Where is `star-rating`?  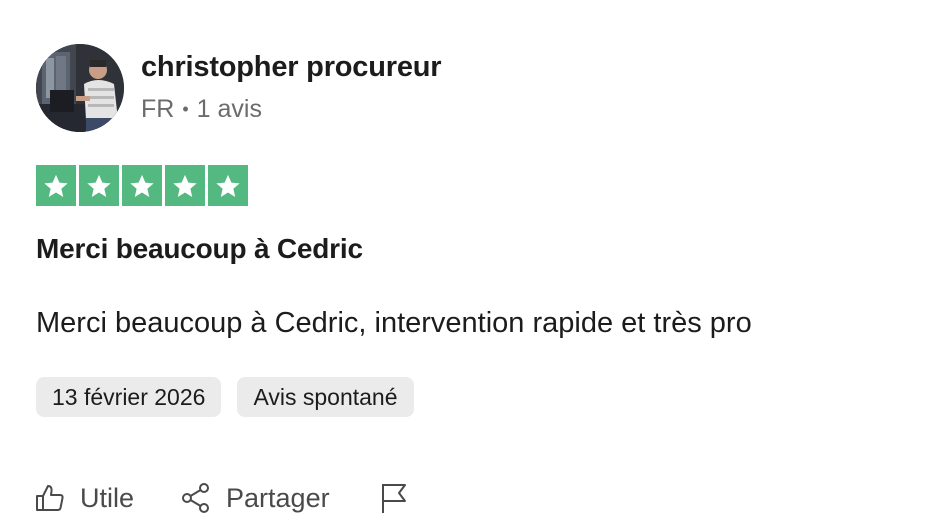 star-rating is located at coordinates (142, 185).